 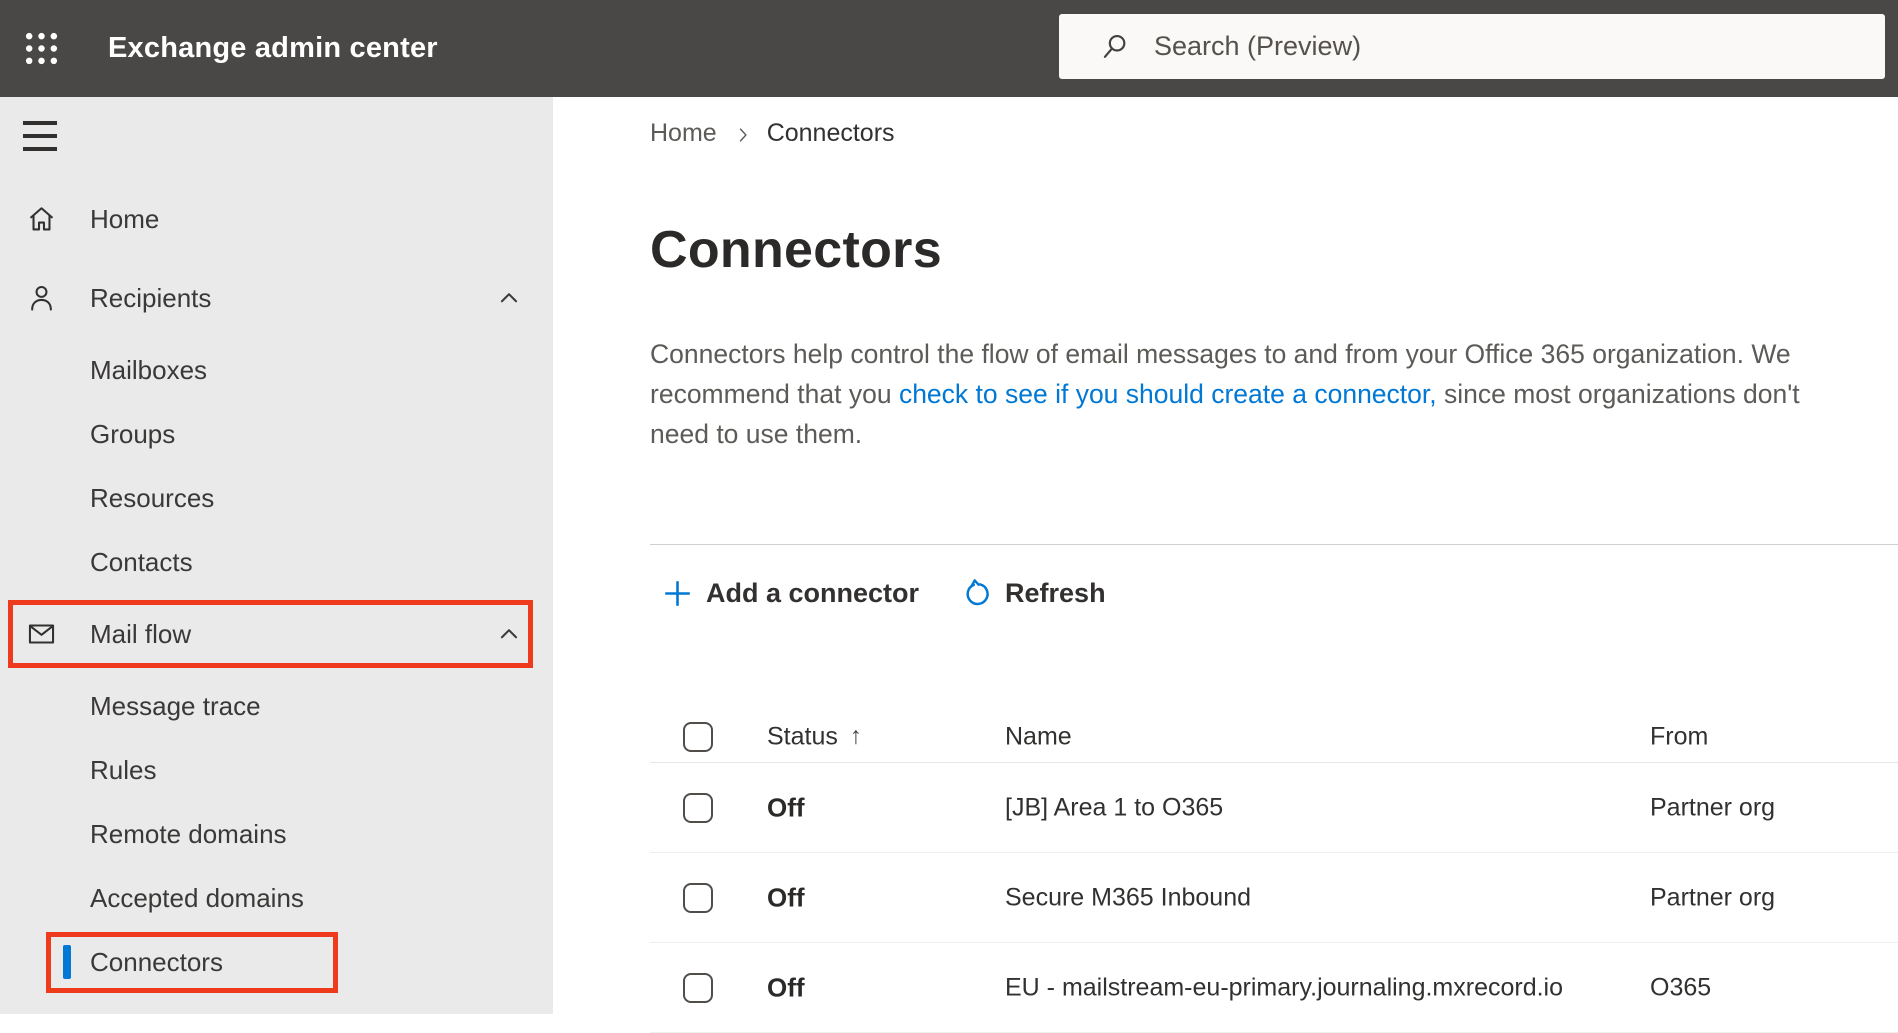 What do you see at coordinates (188, 833) in the screenshot?
I see `sidebar-item-label: Remote domains` at bounding box center [188, 833].